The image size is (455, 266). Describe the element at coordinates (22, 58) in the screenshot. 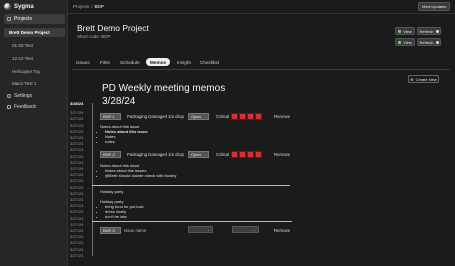

I see `sidebar-item-project: 12-12 Test` at that location.